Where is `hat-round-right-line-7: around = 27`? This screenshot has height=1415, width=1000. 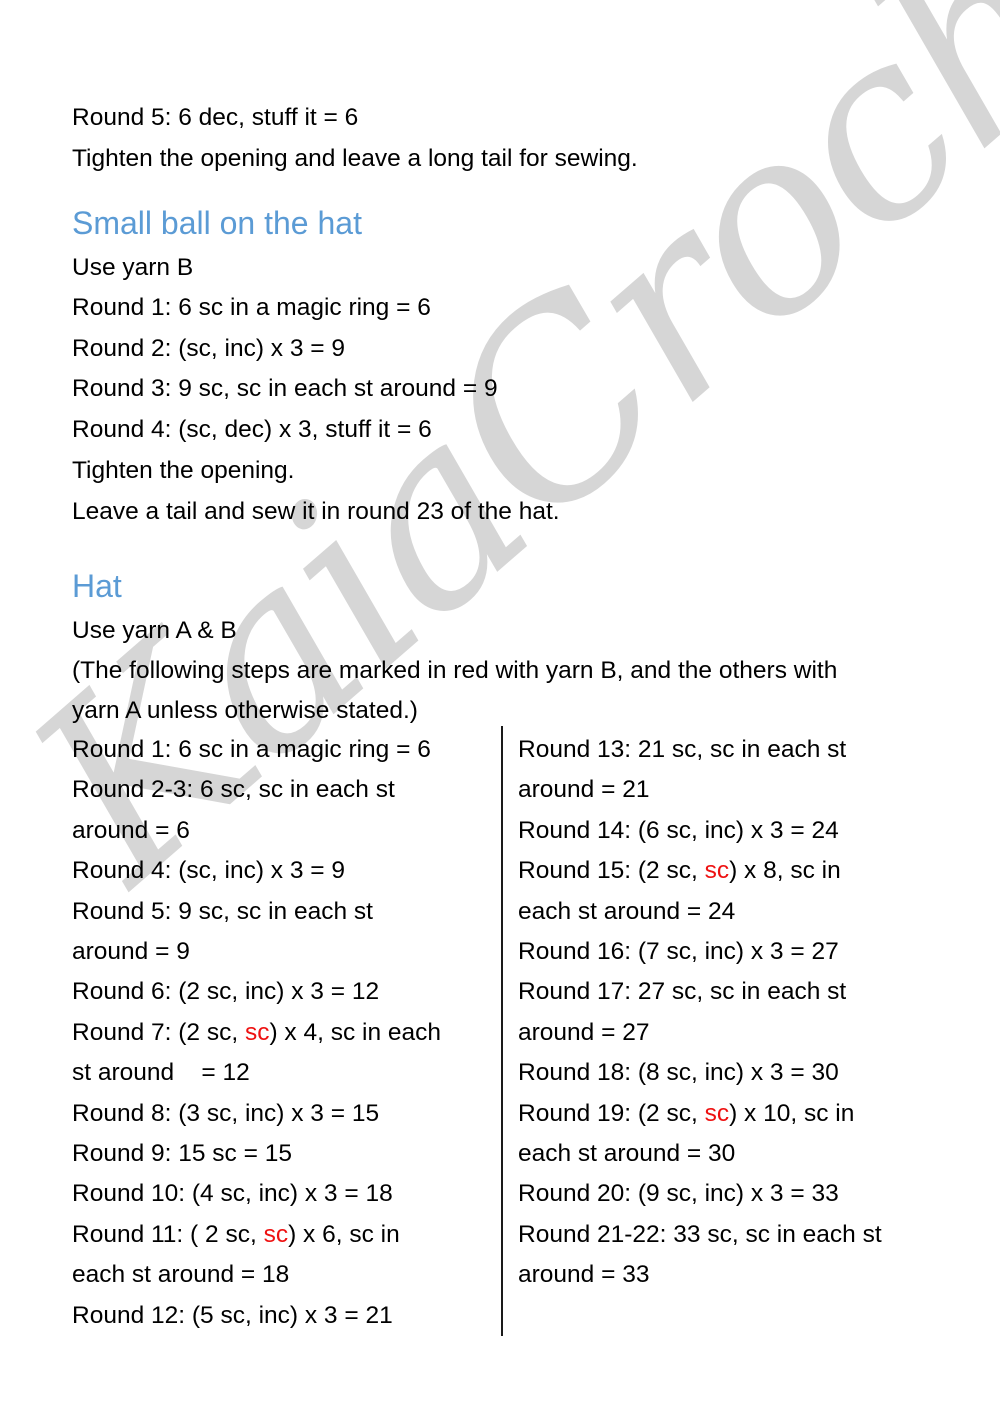 hat-round-right-line-7: around = 27 is located at coordinates (583, 1033).